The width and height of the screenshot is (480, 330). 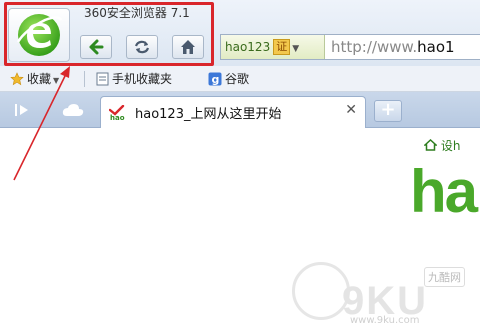 What do you see at coordinates (282, 47) in the screenshot?
I see `certificate-badge: 证` at bounding box center [282, 47].